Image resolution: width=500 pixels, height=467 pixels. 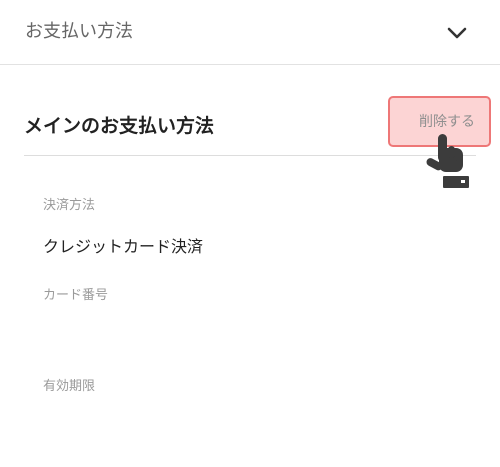 What do you see at coordinates (119, 126) in the screenshot?
I see `main-payment-method-title: メインのお支払い方法` at bounding box center [119, 126].